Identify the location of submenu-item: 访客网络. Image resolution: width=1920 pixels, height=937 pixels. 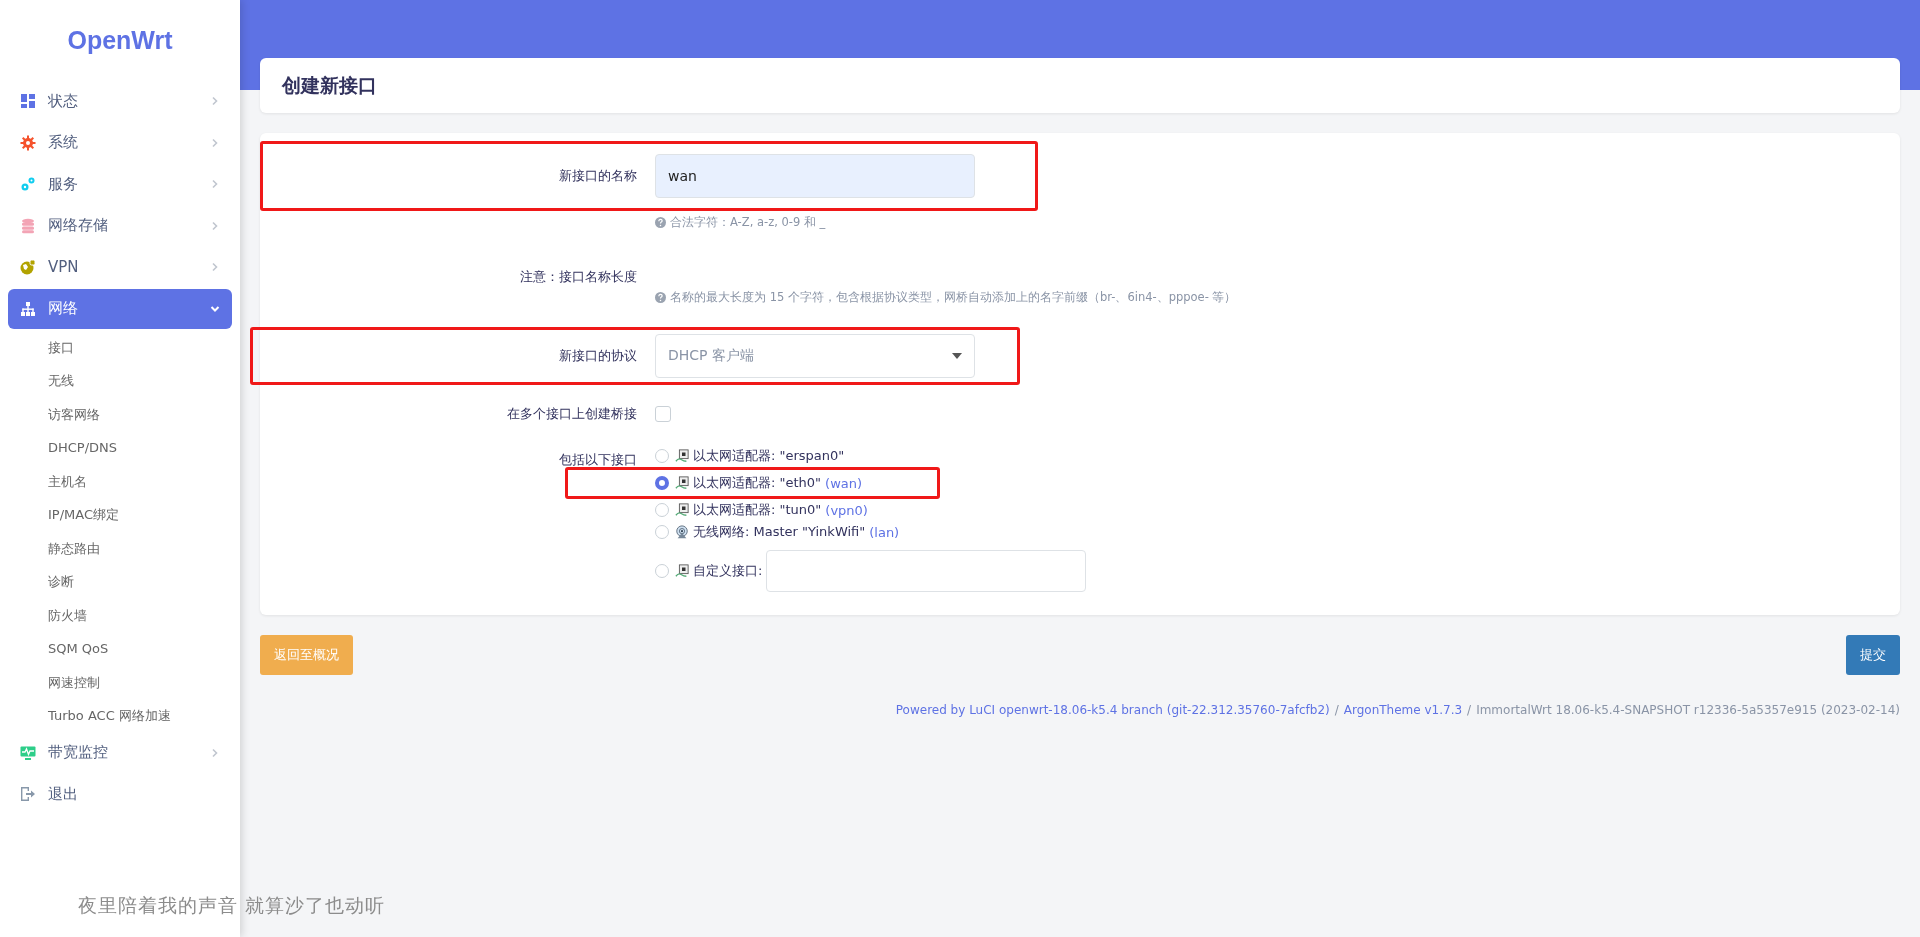
(54, 414).